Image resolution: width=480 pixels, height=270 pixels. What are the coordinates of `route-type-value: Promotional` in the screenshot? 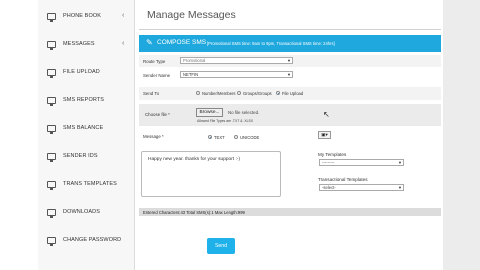 It's located at (194, 60).